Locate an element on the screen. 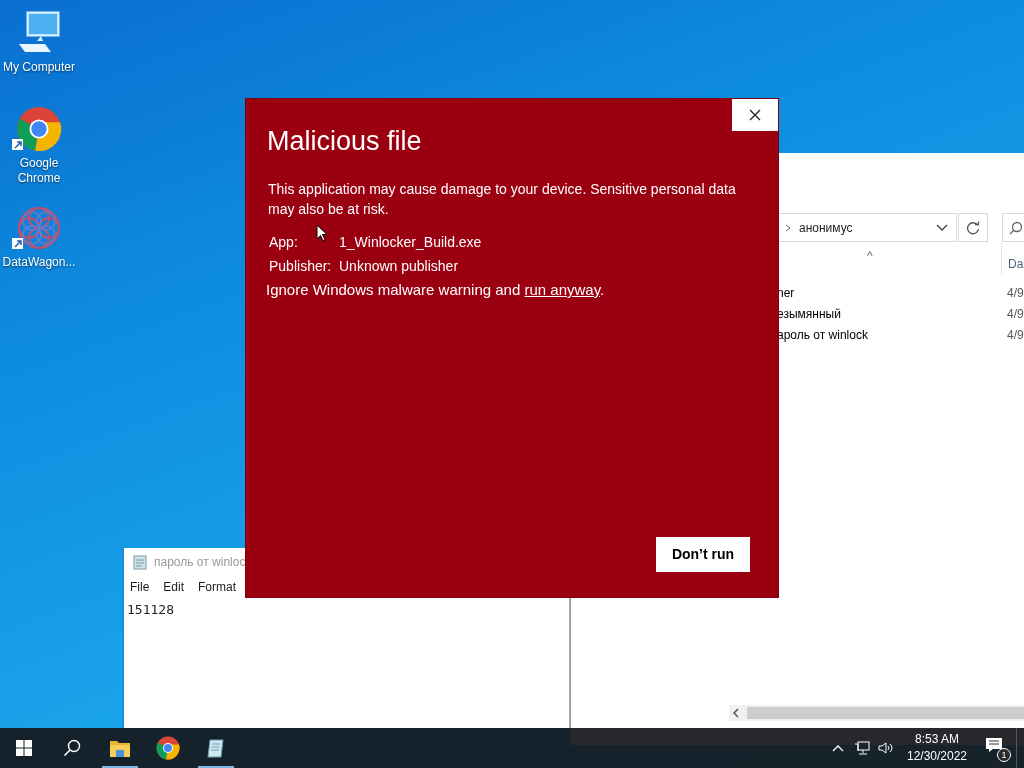 Image resolution: width=1024 pixels, height=768 pixels. speaker-icon is located at coordinates (886, 748).